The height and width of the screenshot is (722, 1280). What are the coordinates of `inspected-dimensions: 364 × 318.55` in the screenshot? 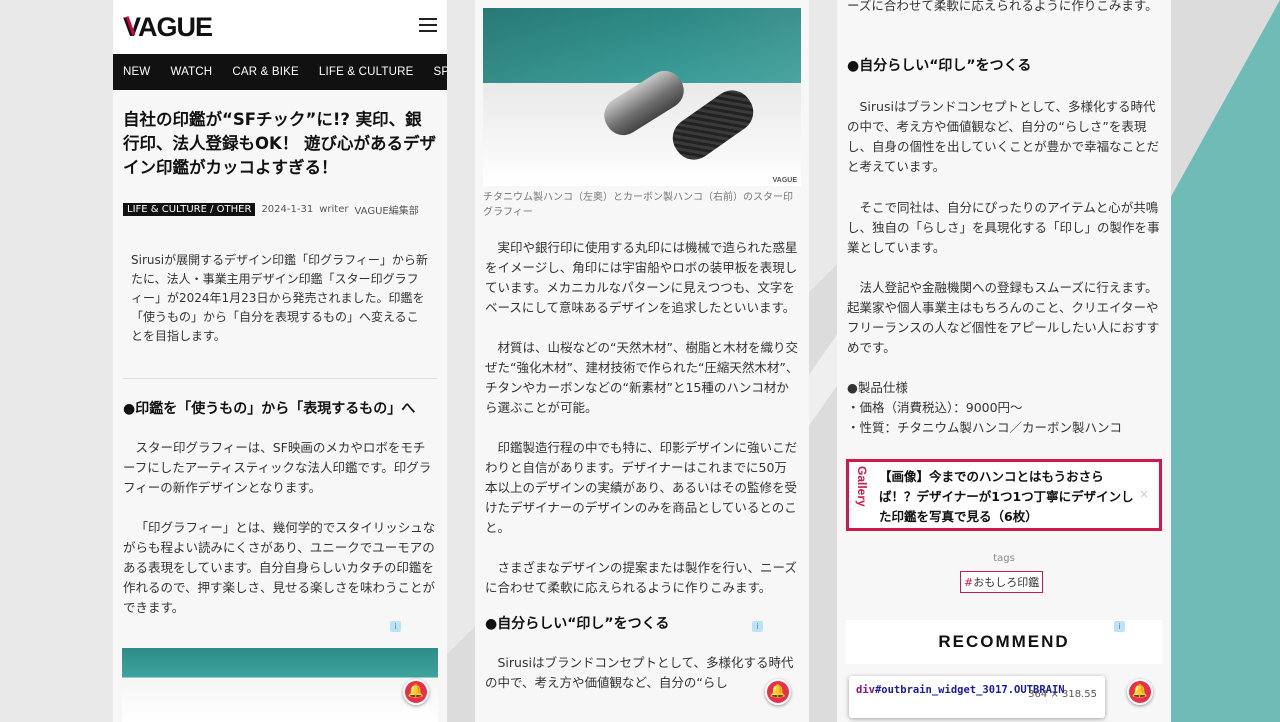 It's located at (1062, 694).